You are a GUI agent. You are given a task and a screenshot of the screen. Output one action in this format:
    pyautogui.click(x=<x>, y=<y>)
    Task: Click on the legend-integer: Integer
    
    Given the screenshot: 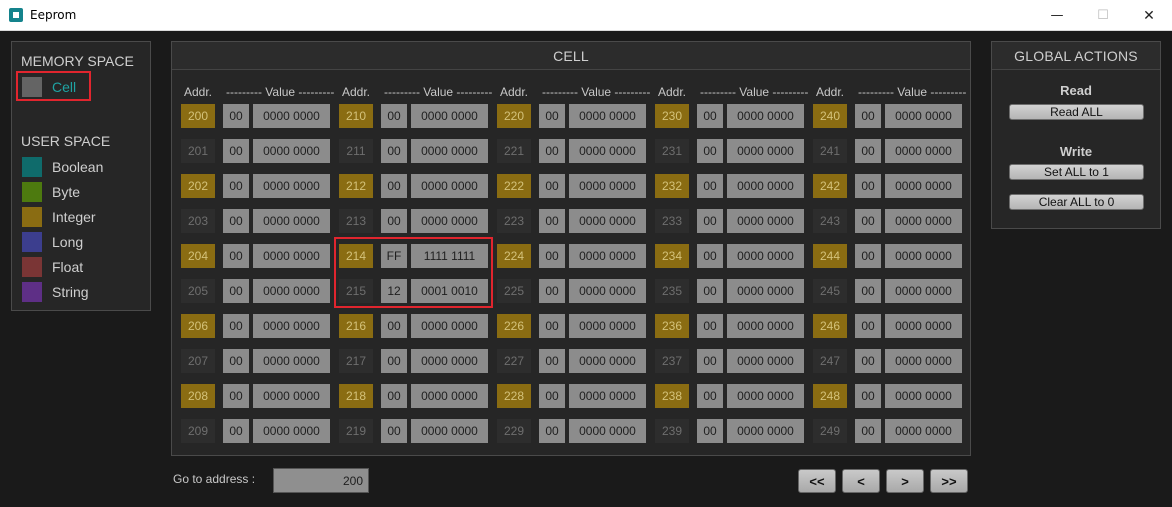 What is the action you would take?
    pyautogui.click(x=59, y=217)
    